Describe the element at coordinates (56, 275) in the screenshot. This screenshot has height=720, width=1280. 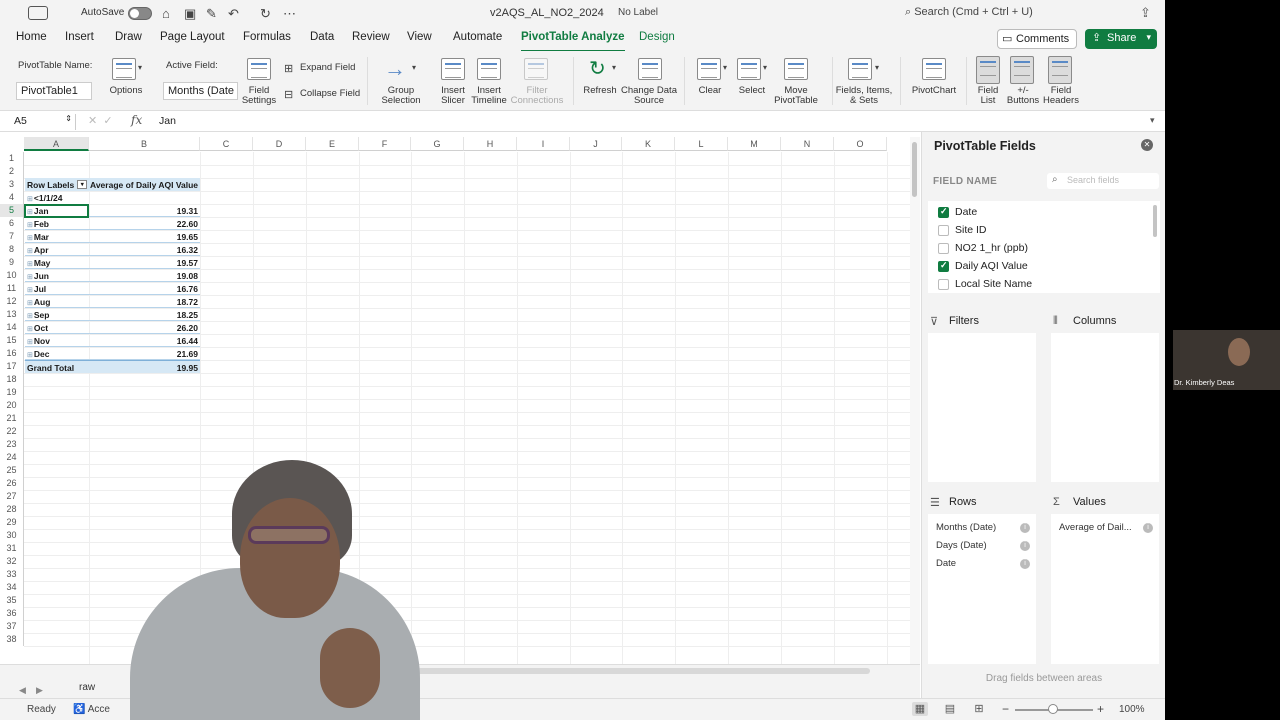
I see `pivot-month-label: ⊞Jun` at that location.